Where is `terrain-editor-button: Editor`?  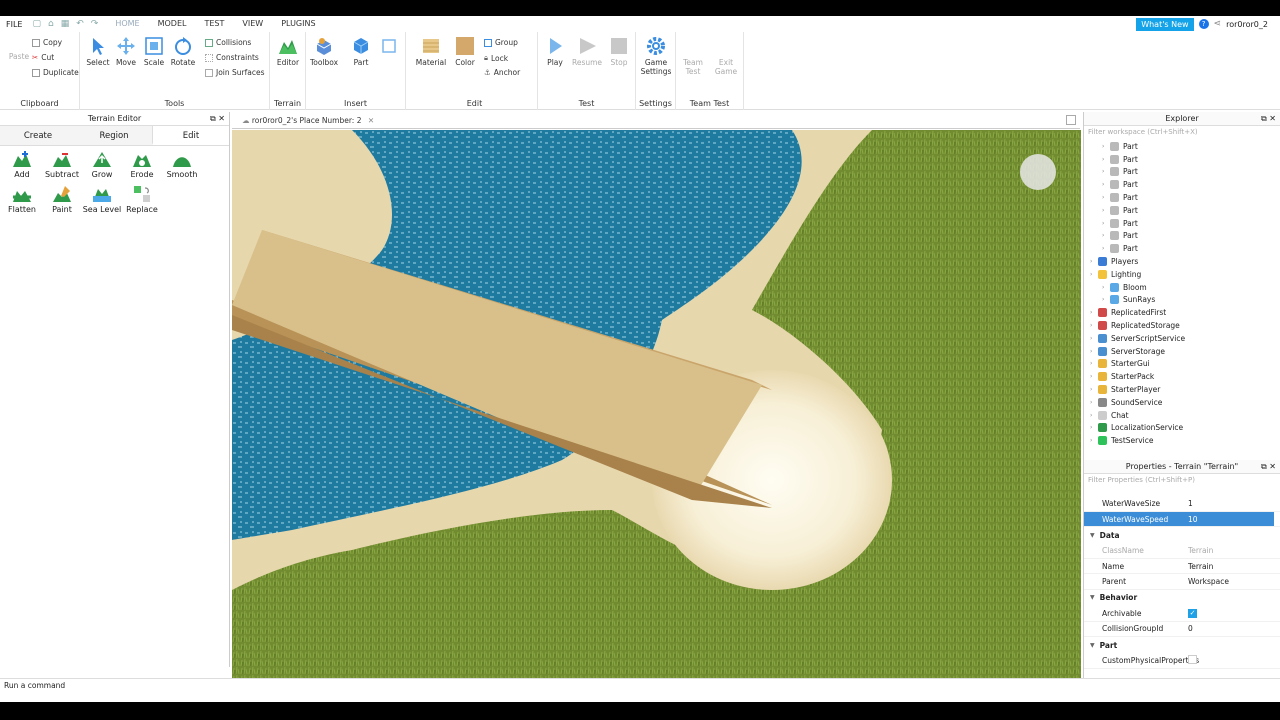 terrain-editor-button: Editor is located at coordinates (288, 51).